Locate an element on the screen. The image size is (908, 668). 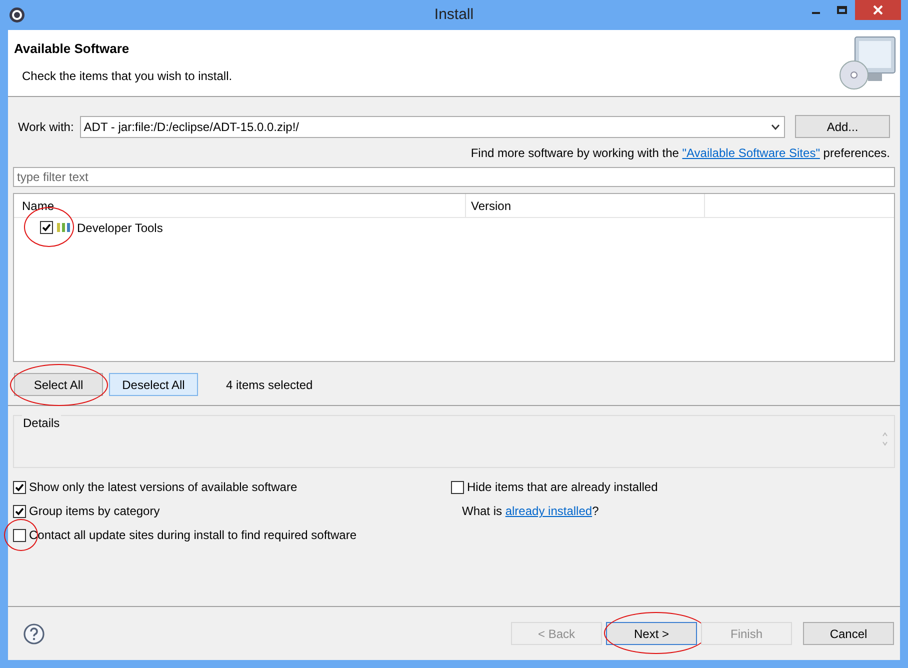
scroll-arrows-icon is located at coordinates (885, 439).